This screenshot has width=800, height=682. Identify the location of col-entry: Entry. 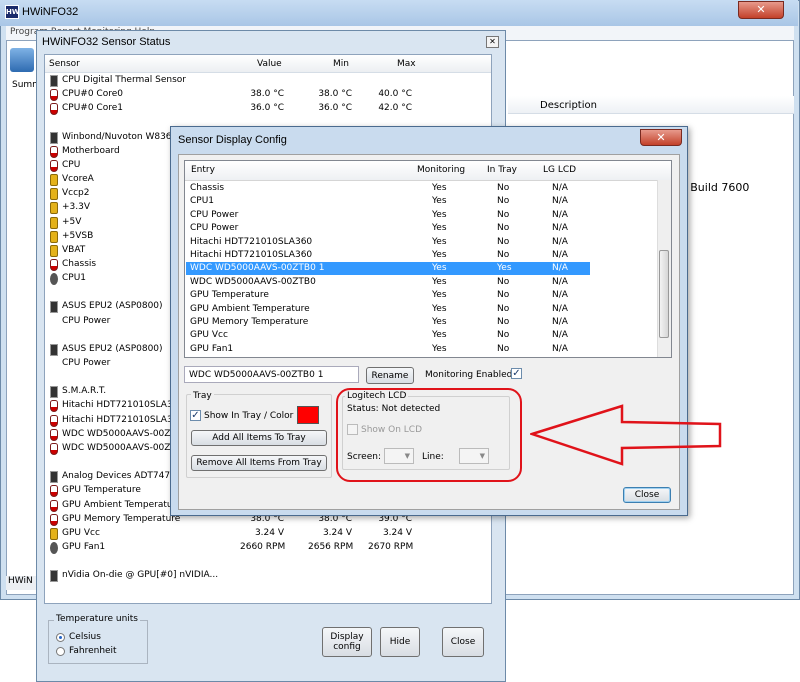
(203, 170).